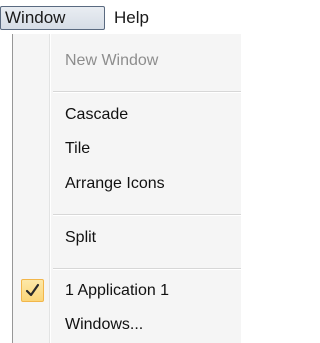 The height and width of the screenshot is (343, 320). I want to click on menu-item-application-1: 1 Application 1, so click(127, 291).